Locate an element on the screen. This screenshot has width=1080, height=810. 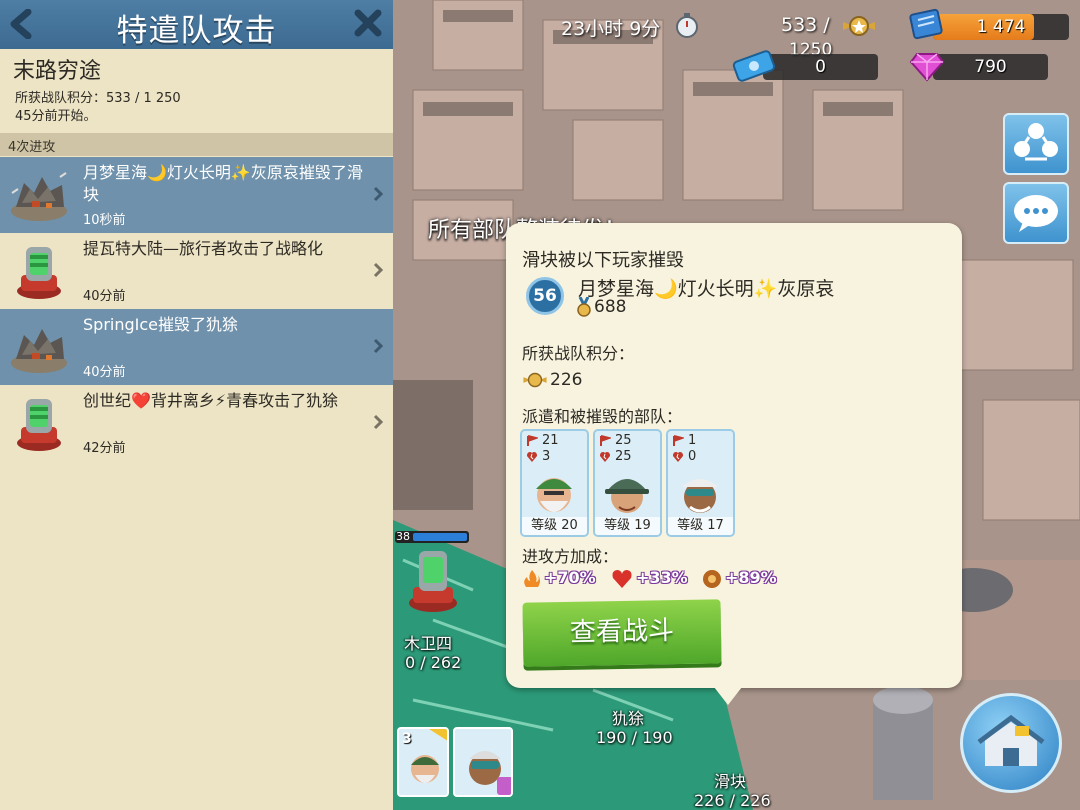
boost-label: 进攻方加成： is located at coordinates (570, 556).